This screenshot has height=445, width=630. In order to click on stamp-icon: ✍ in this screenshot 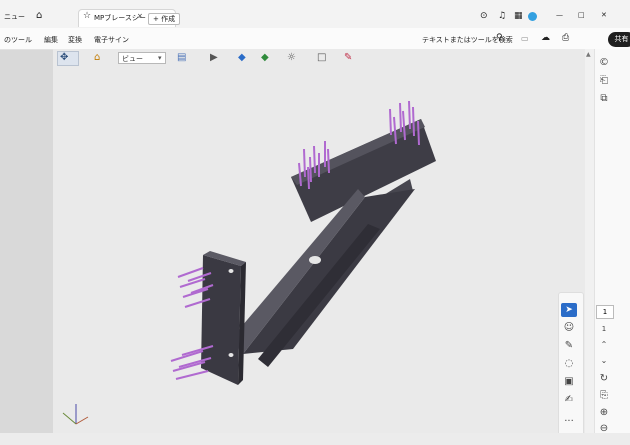, I will do `click(569, 400)`.